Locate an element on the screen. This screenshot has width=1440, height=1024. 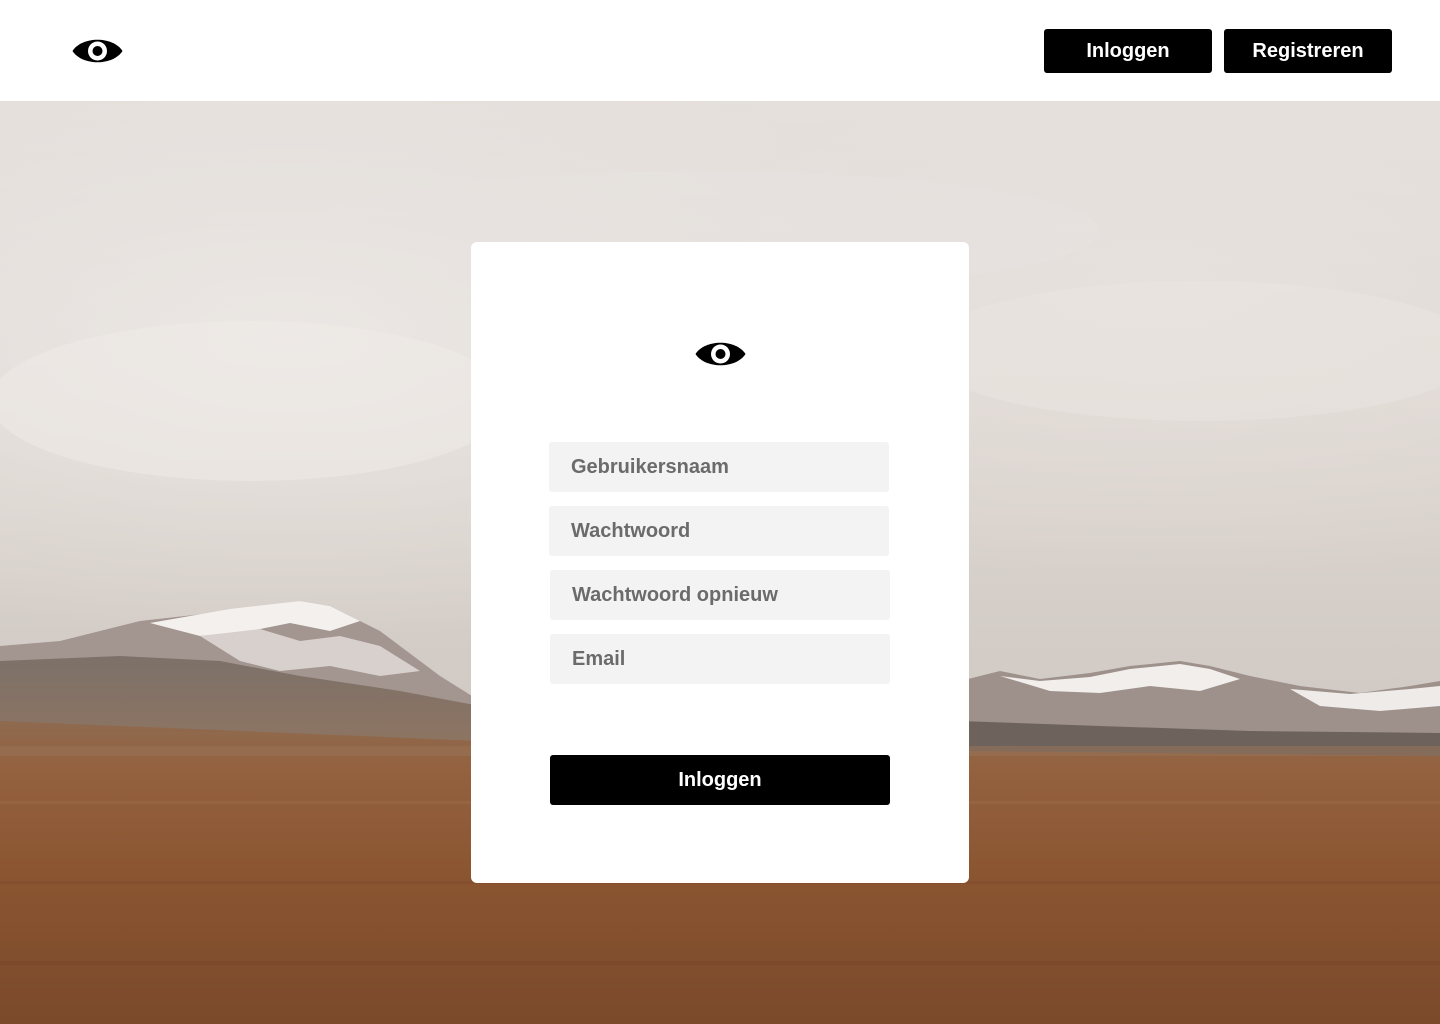
login-submit-button: Inloggen is located at coordinates (720, 780).